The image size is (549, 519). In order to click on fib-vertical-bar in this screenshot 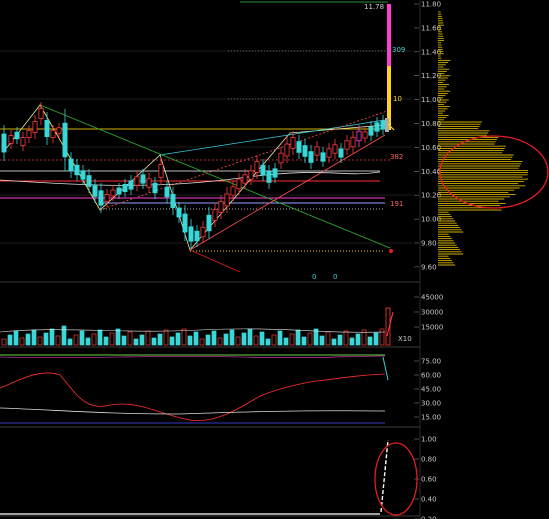, I will do `click(388, 68)`.